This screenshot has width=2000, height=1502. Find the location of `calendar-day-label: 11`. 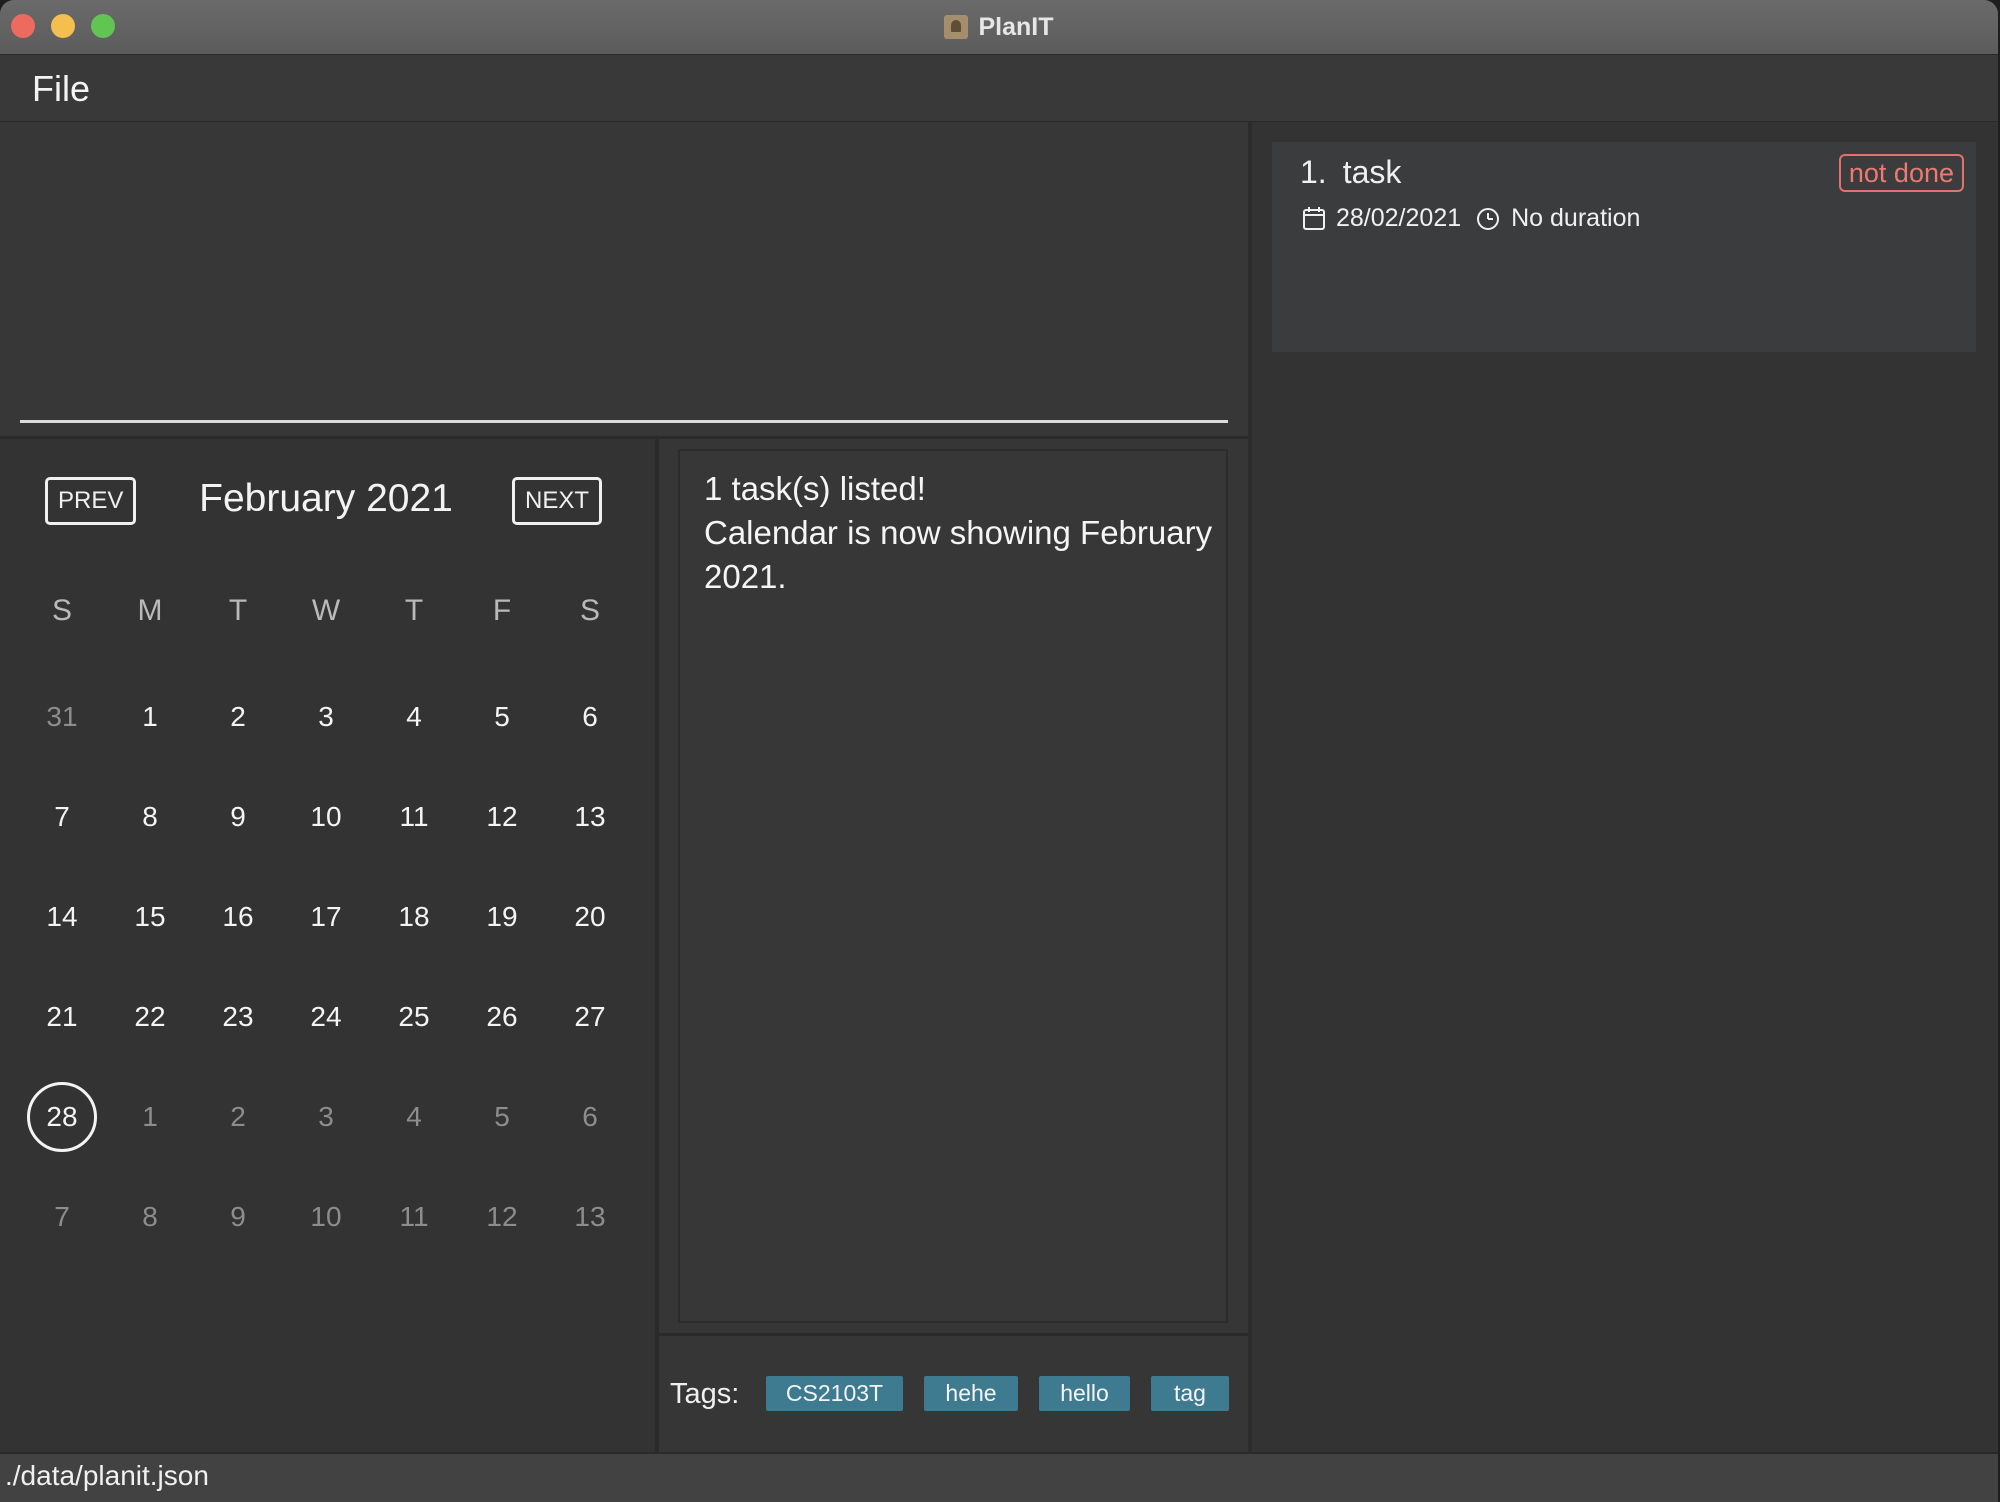

calendar-day-label: 11 is located at coordinates (414, 816).